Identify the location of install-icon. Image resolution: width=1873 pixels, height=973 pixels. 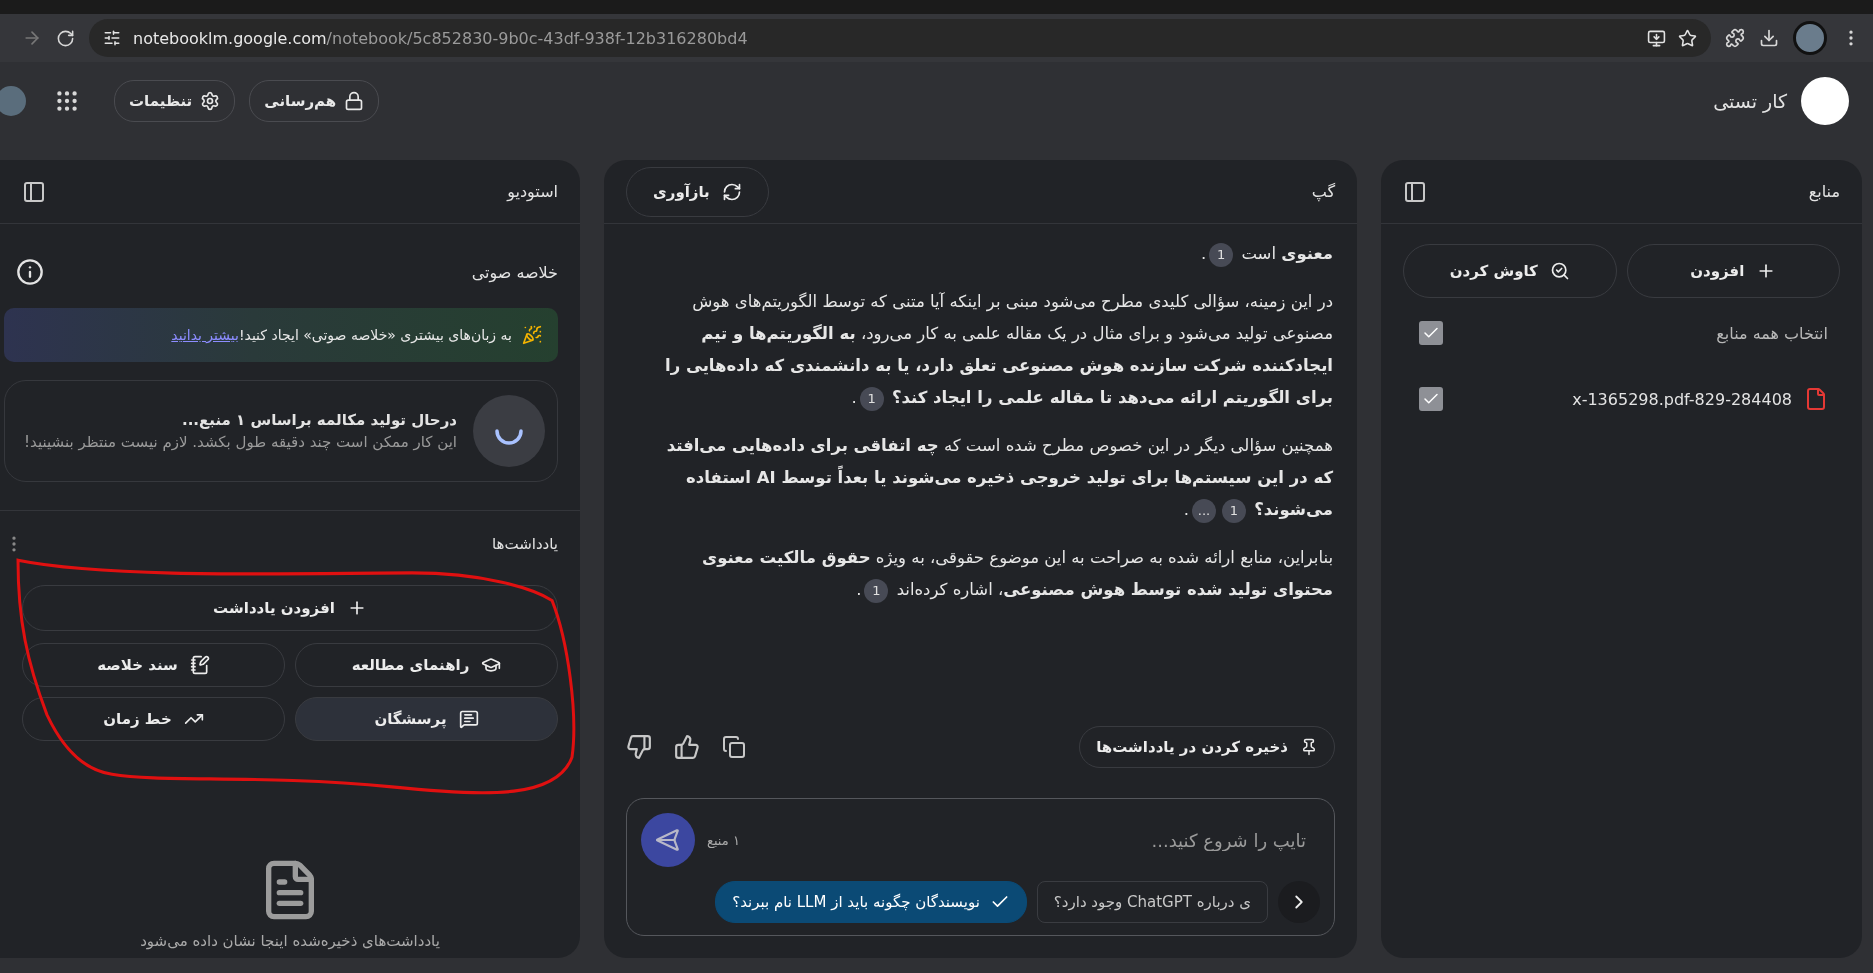
(1656, 38).